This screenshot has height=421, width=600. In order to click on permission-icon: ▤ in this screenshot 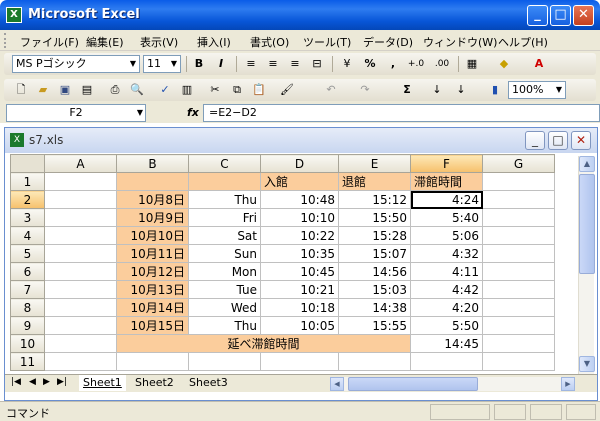, I will do `click(87, 90)`.